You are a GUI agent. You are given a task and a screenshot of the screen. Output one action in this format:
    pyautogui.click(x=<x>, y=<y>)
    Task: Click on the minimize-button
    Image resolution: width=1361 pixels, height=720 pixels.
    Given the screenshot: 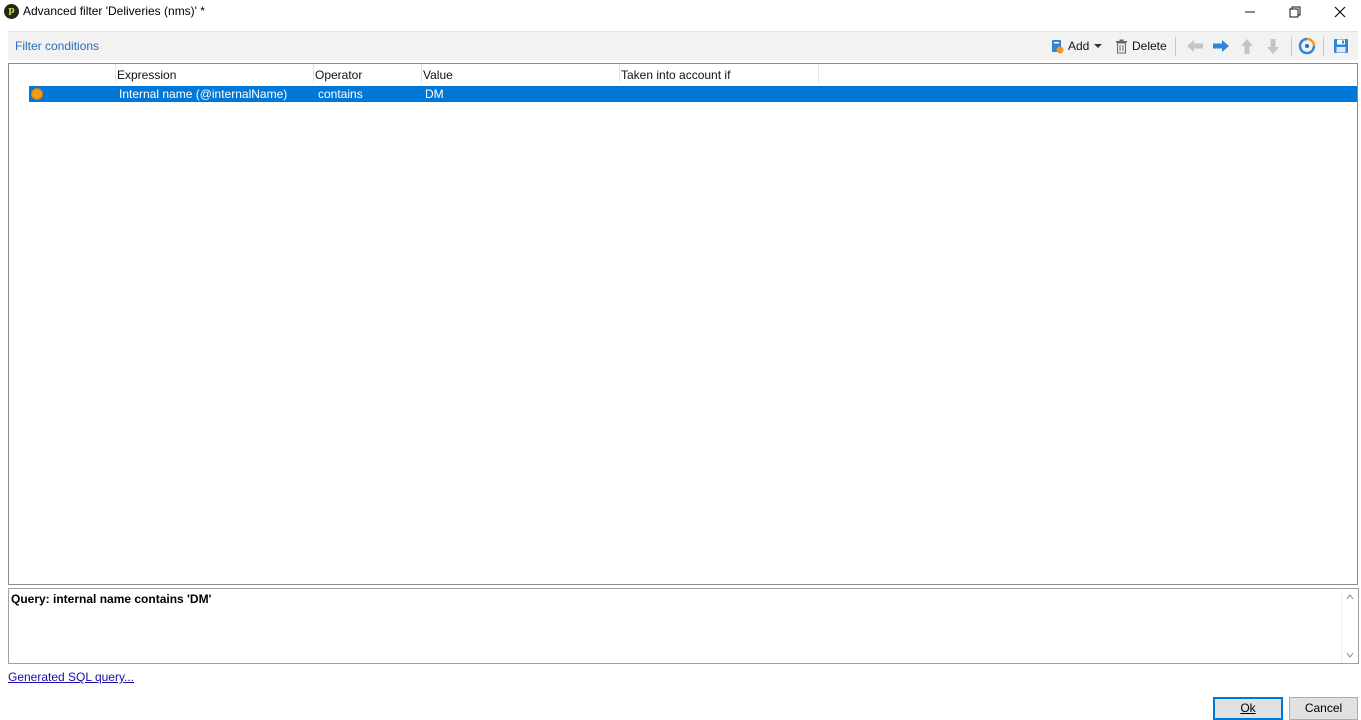 What is the action you would take?
    pyautogui.click(x=1250, y=12)
    